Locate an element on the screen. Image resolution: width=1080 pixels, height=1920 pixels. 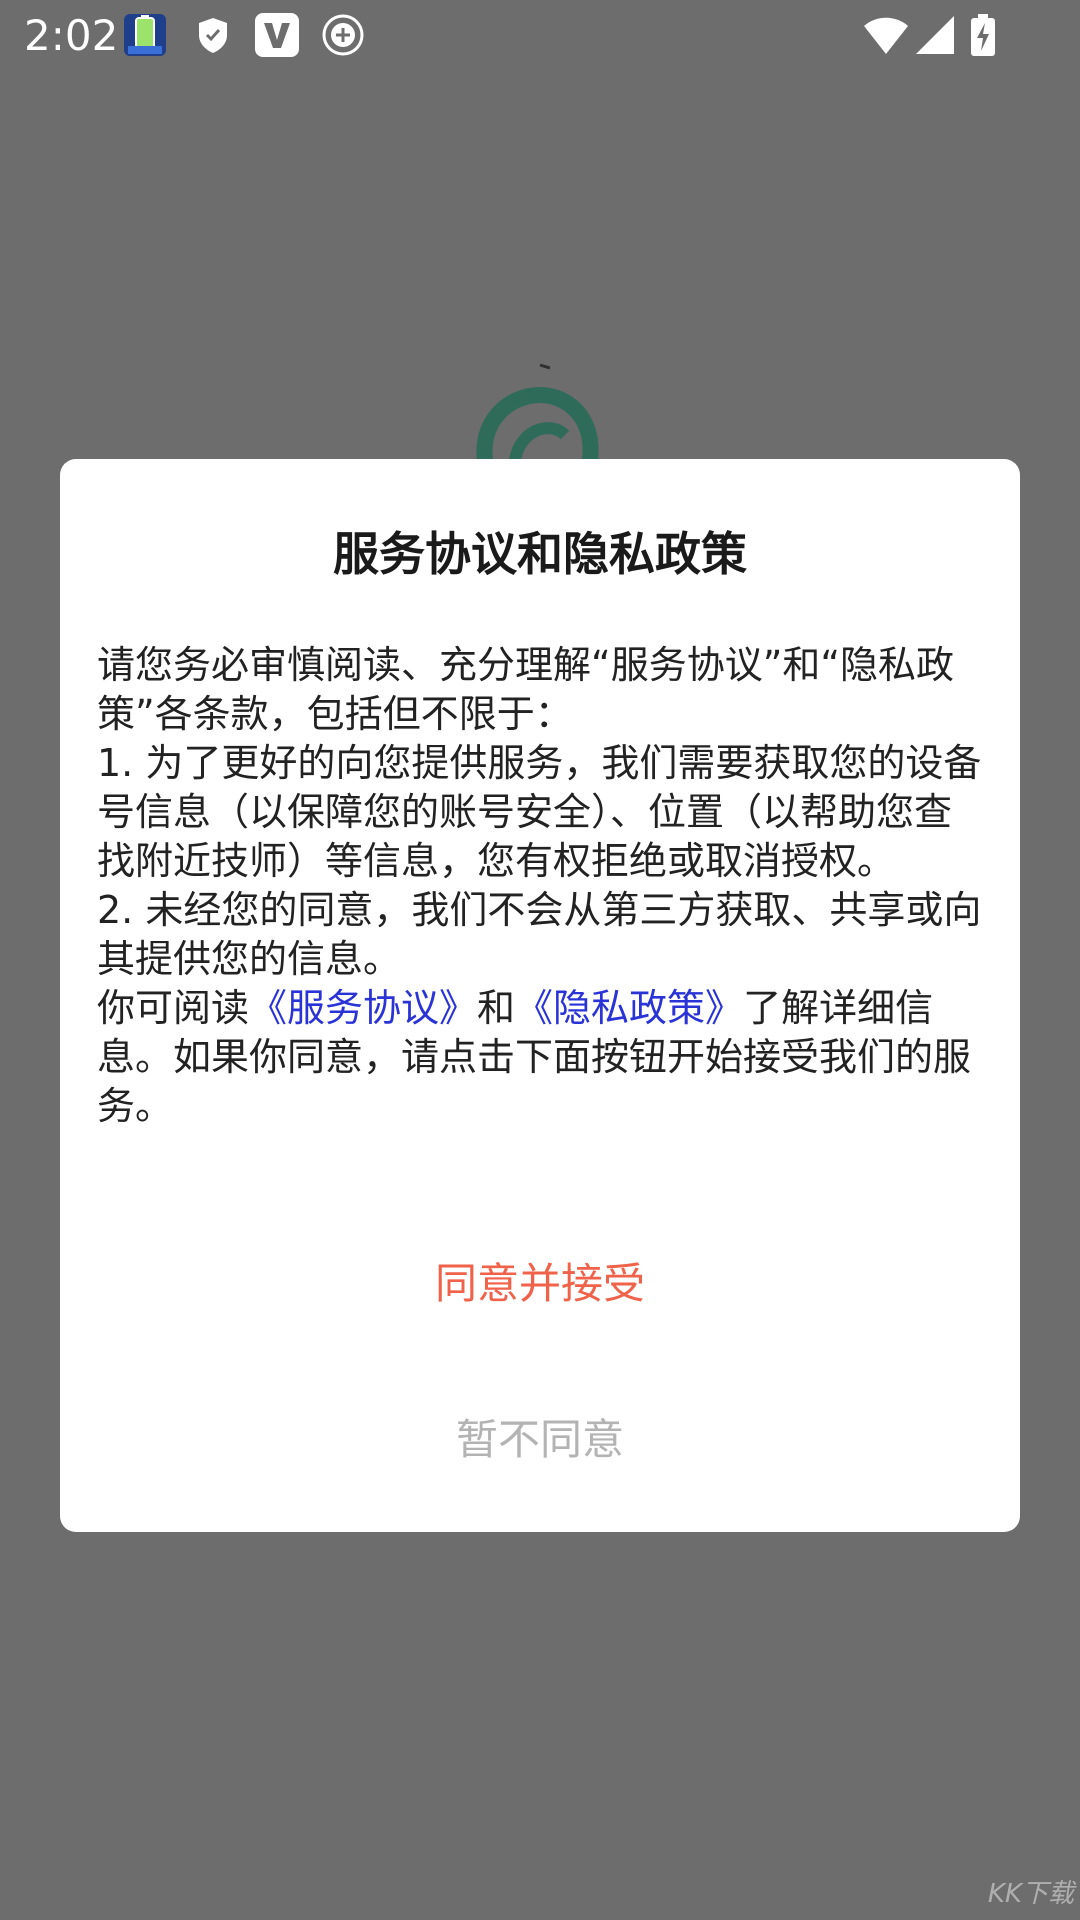
read-prefix: 你可阅读 is located at coordinates (173, 1008).